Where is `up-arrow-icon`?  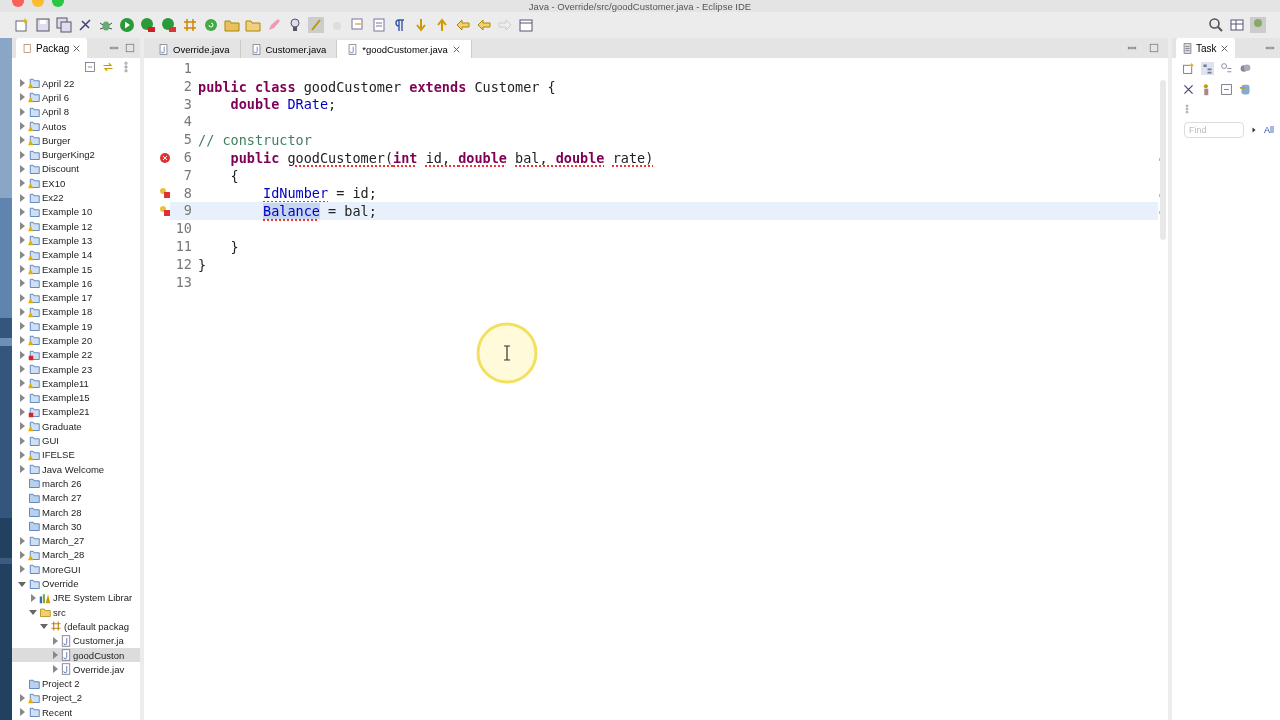 up-arrow-icon is located at coordinates (442, 25).